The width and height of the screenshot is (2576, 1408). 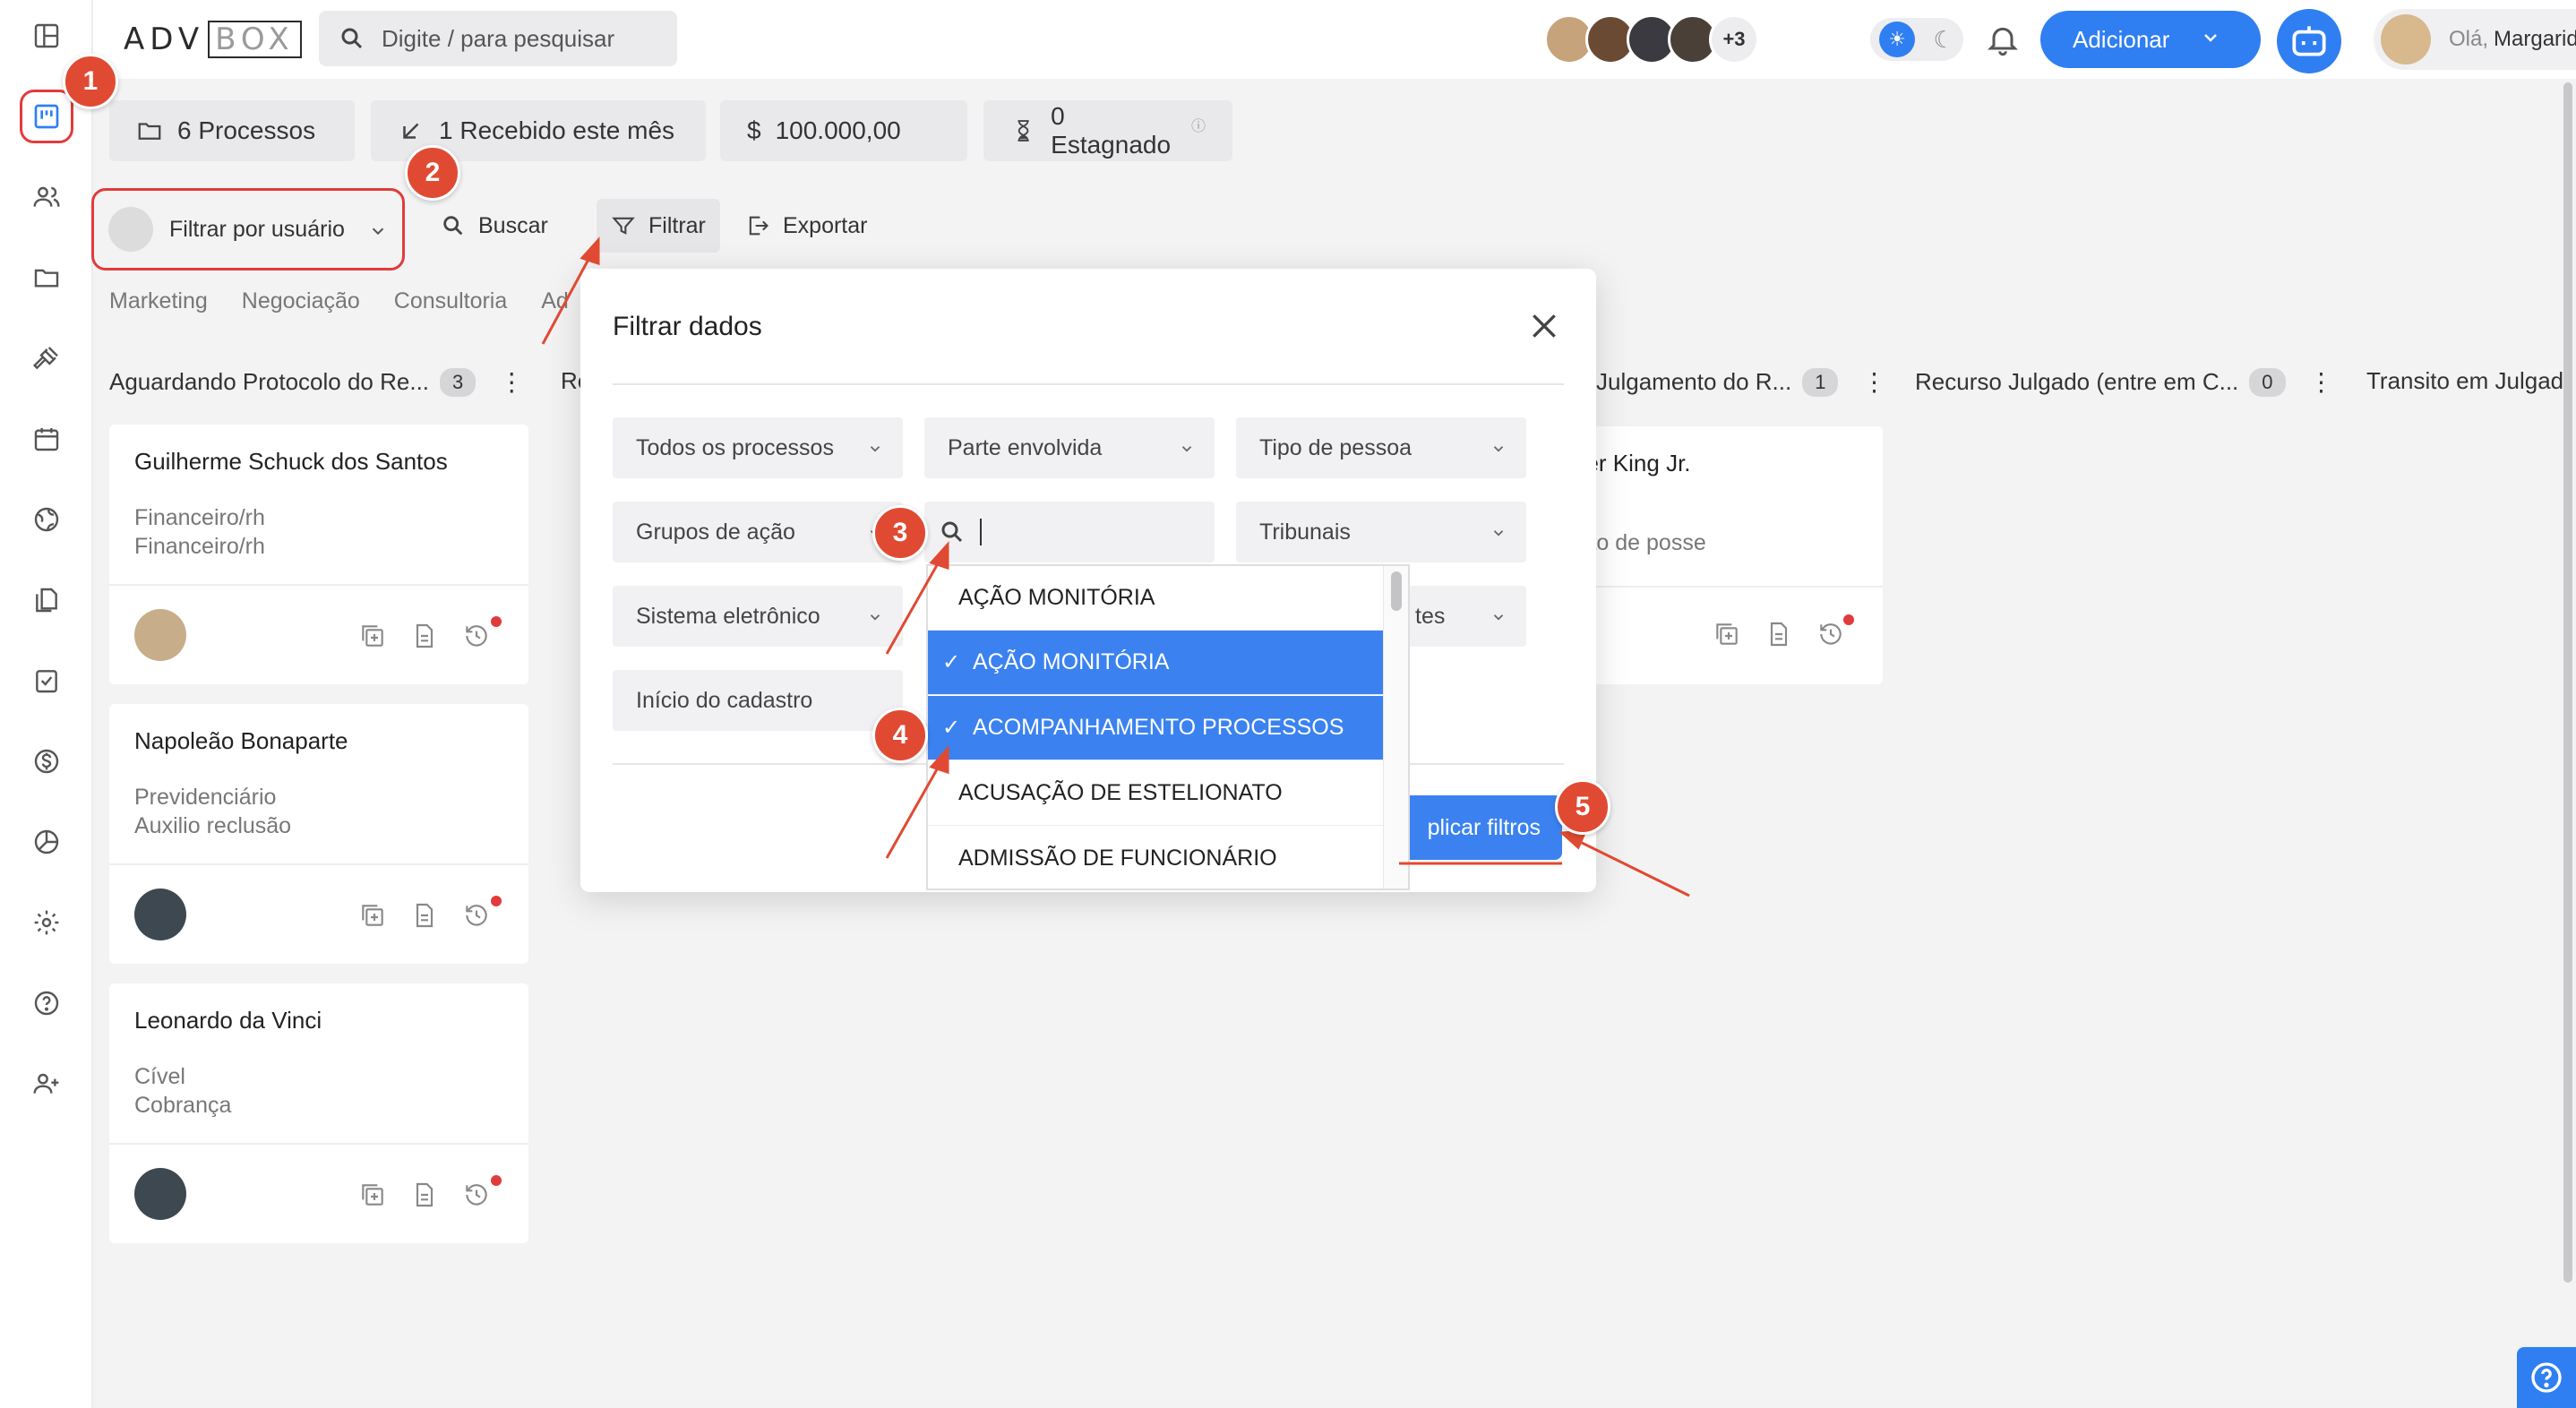 I want to click on arrow-to-filter, so click(x=567, y=299).